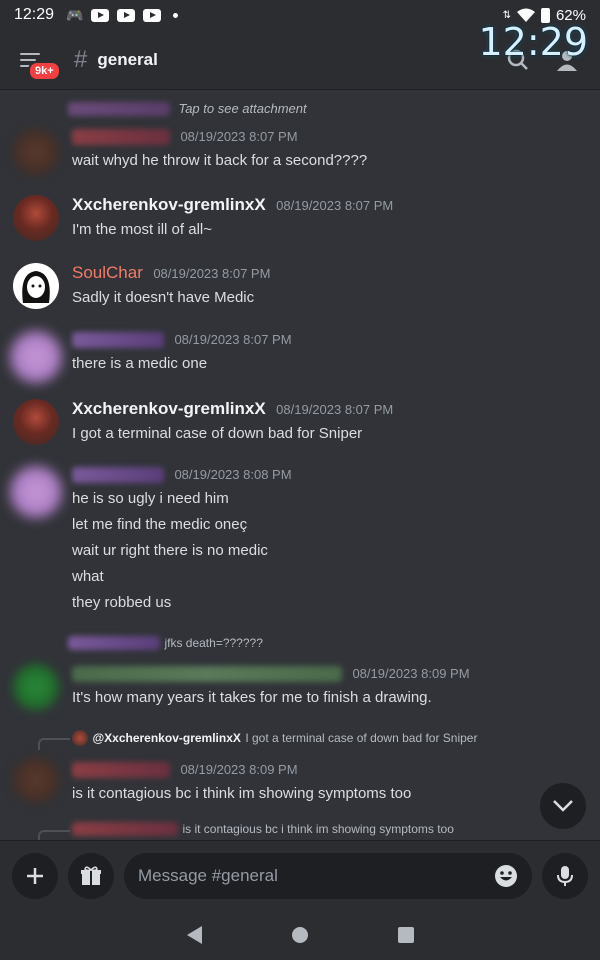 This screenshot has width=600, height=960. Describe the element at coordinates (533, 41) in the screenshot. I see `clock-overlay: 12:29` at that location.